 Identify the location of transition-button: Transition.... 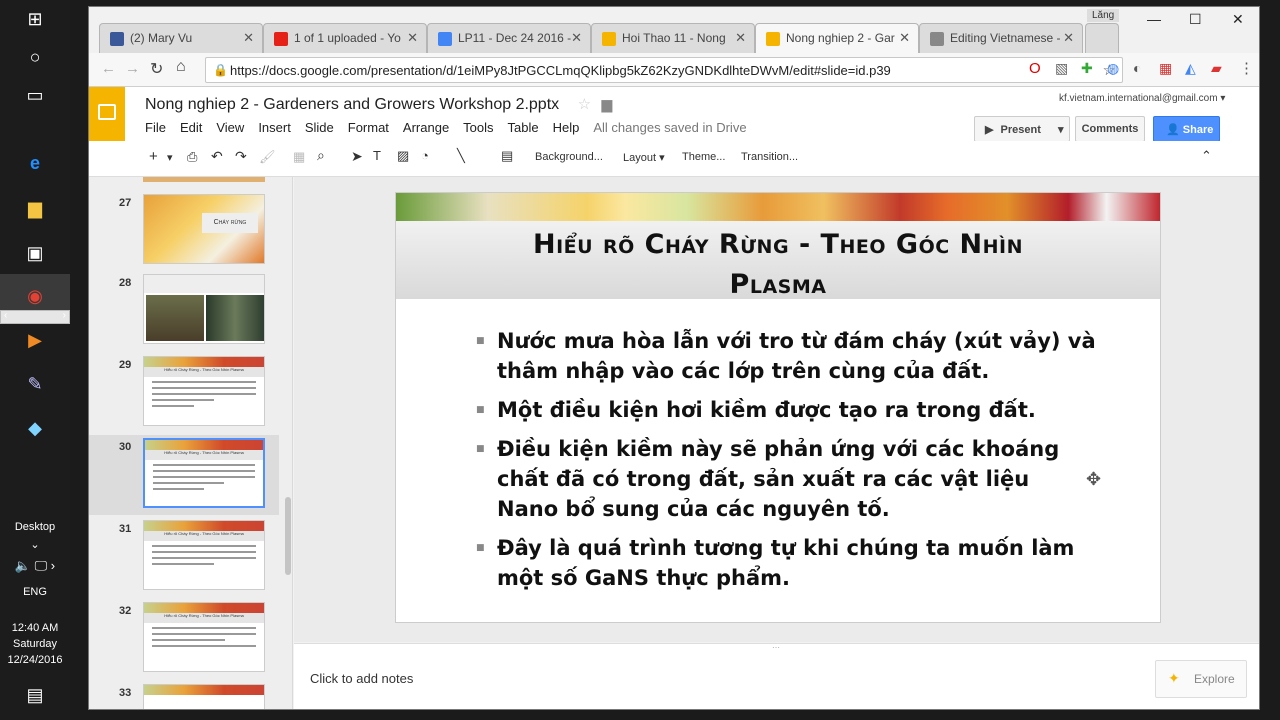
(769, 157).